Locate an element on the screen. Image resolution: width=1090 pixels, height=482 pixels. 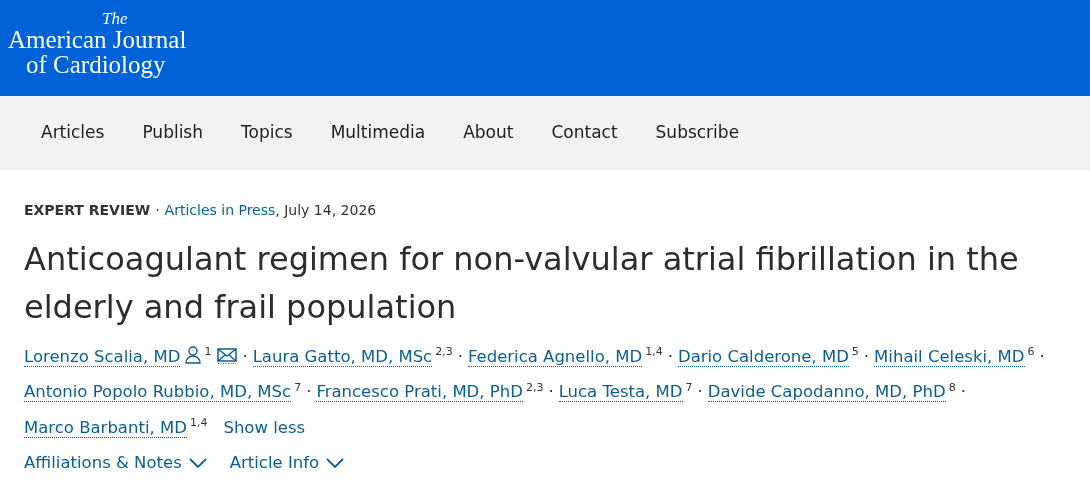
affiliation-number: 1 is located at coordinates (208, 351).